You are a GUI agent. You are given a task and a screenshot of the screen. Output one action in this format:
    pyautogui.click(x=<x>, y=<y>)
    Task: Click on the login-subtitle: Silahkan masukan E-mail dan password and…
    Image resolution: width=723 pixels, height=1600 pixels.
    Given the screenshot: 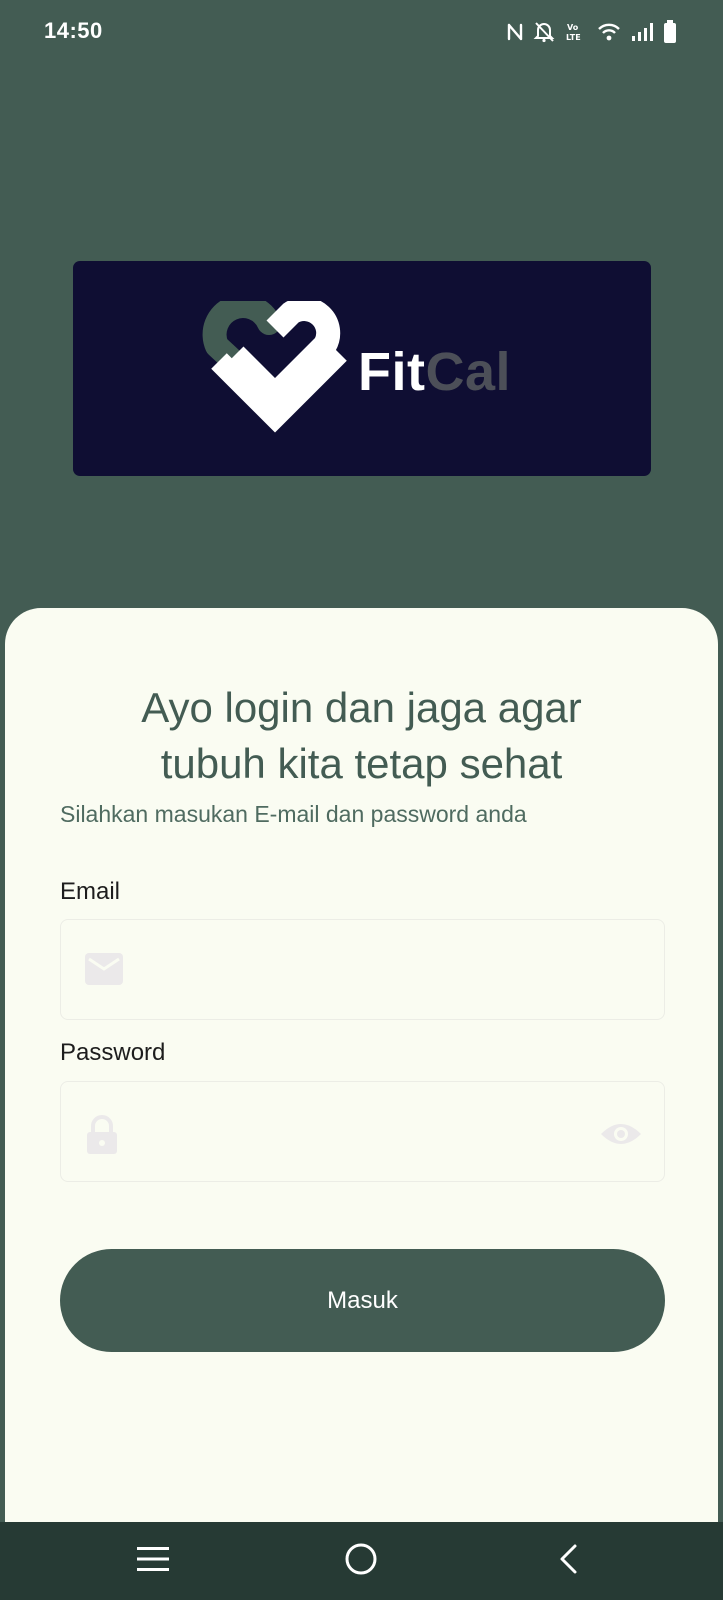 What is the action you would take?
    pyautogui.click(x=293, y=814)
    